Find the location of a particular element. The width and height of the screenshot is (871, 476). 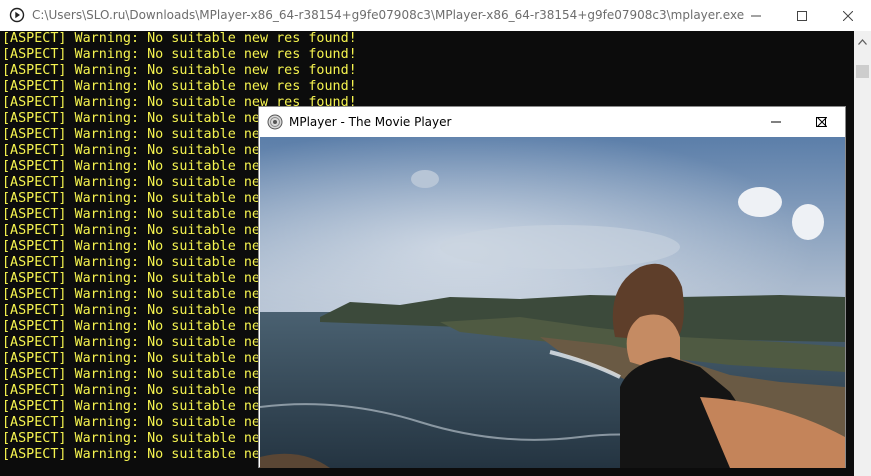

player-maximize-button is located at coordinates (789, 122).